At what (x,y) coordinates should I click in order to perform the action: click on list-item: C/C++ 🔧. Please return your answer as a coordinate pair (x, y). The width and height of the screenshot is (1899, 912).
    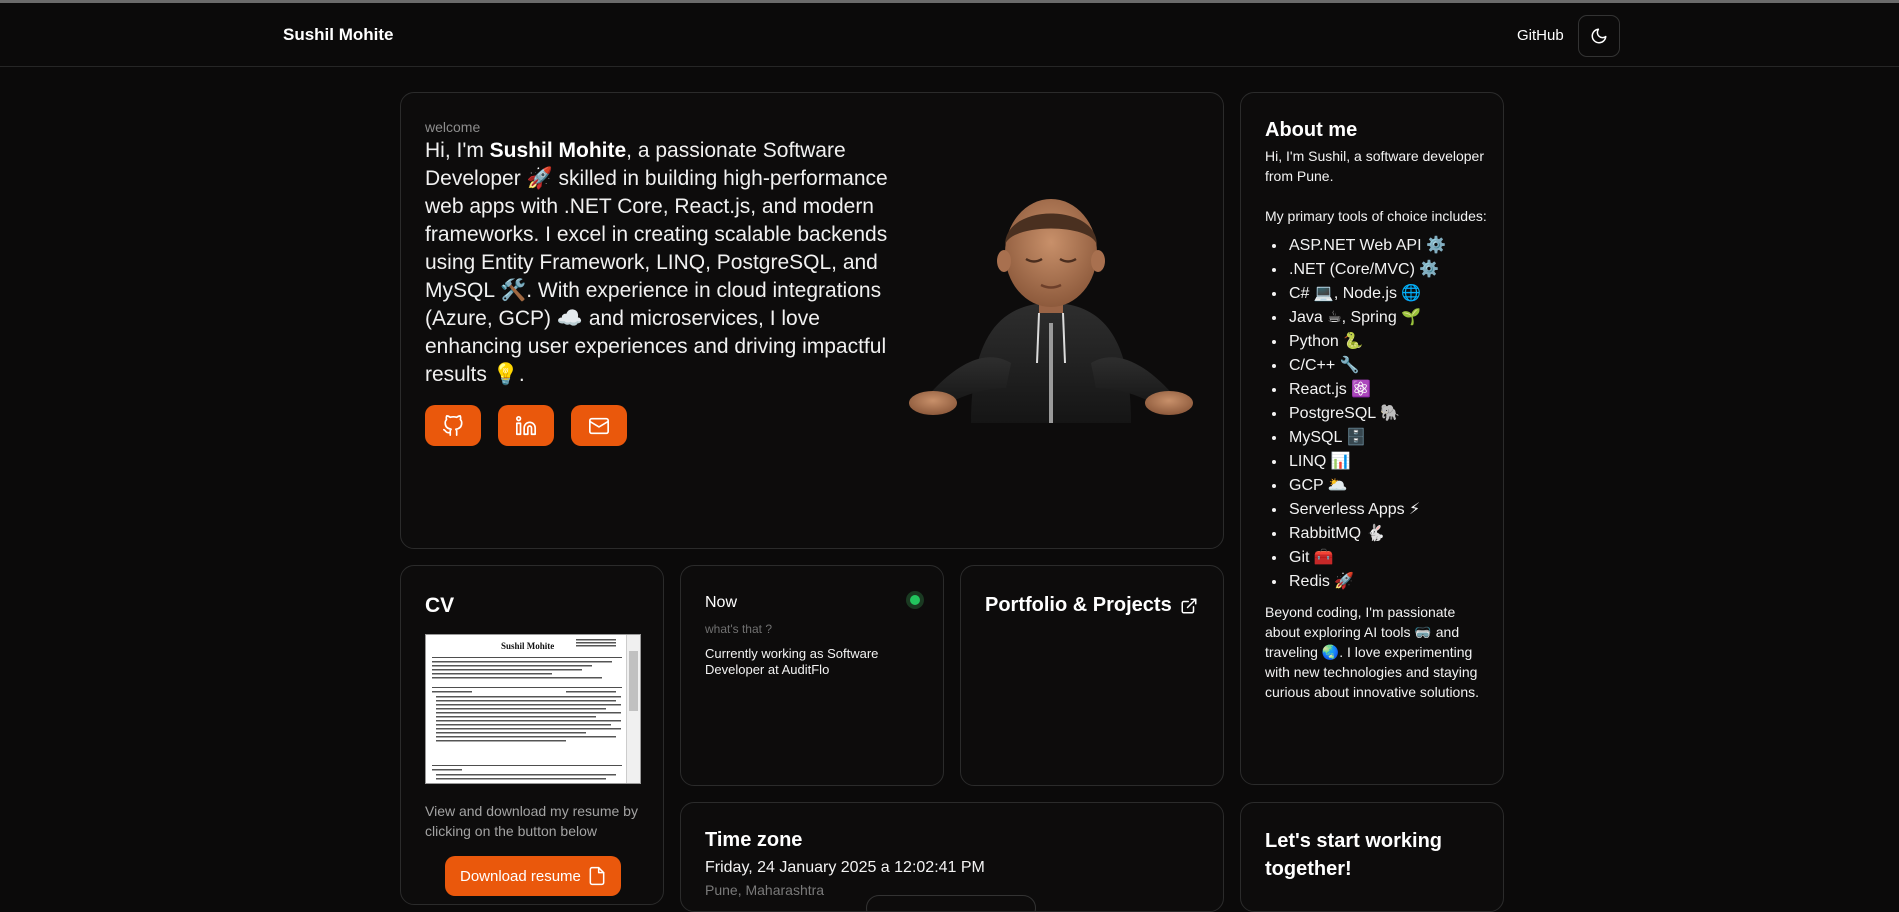
    Looking at the image, I should click on (1388, 366).